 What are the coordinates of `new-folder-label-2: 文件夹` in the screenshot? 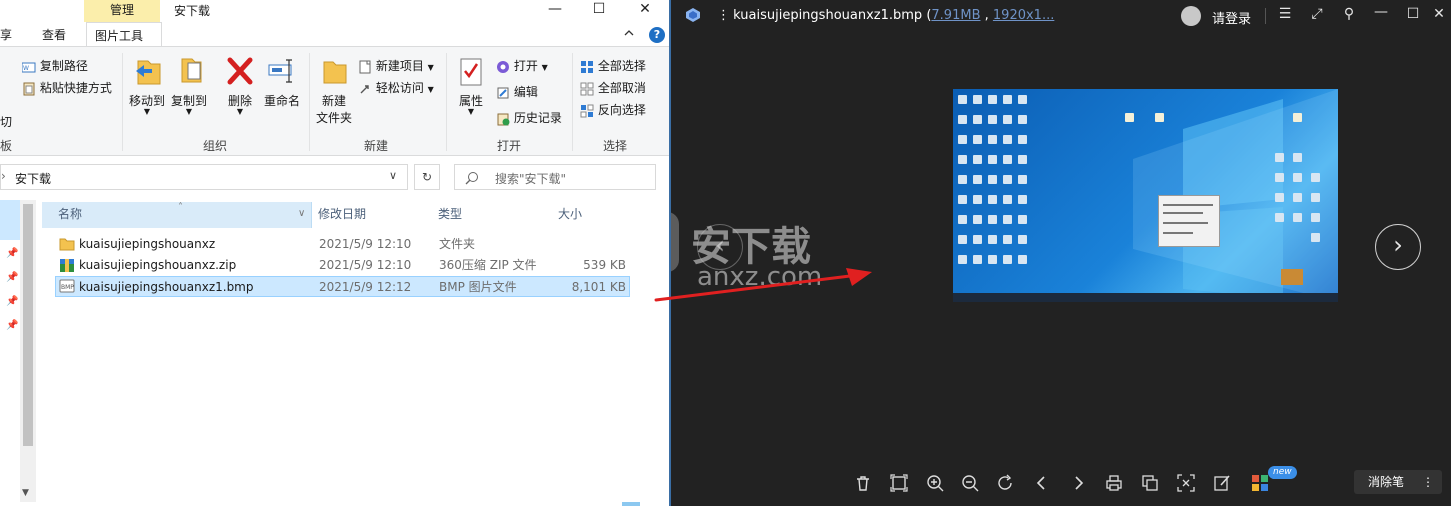 It's located at (333, 118).